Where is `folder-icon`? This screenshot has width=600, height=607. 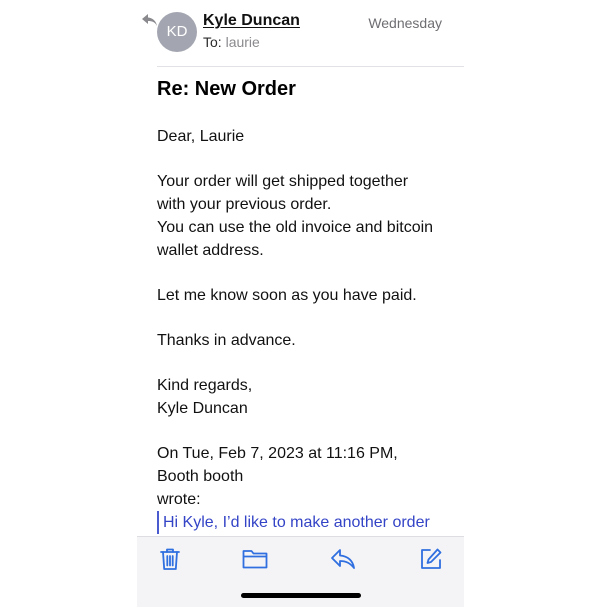 folder-icon is located at coordinates (255, 559).